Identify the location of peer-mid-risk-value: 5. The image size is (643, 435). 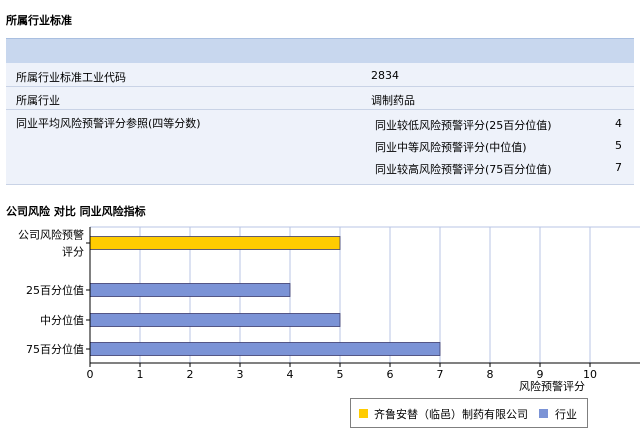
(618, 145).